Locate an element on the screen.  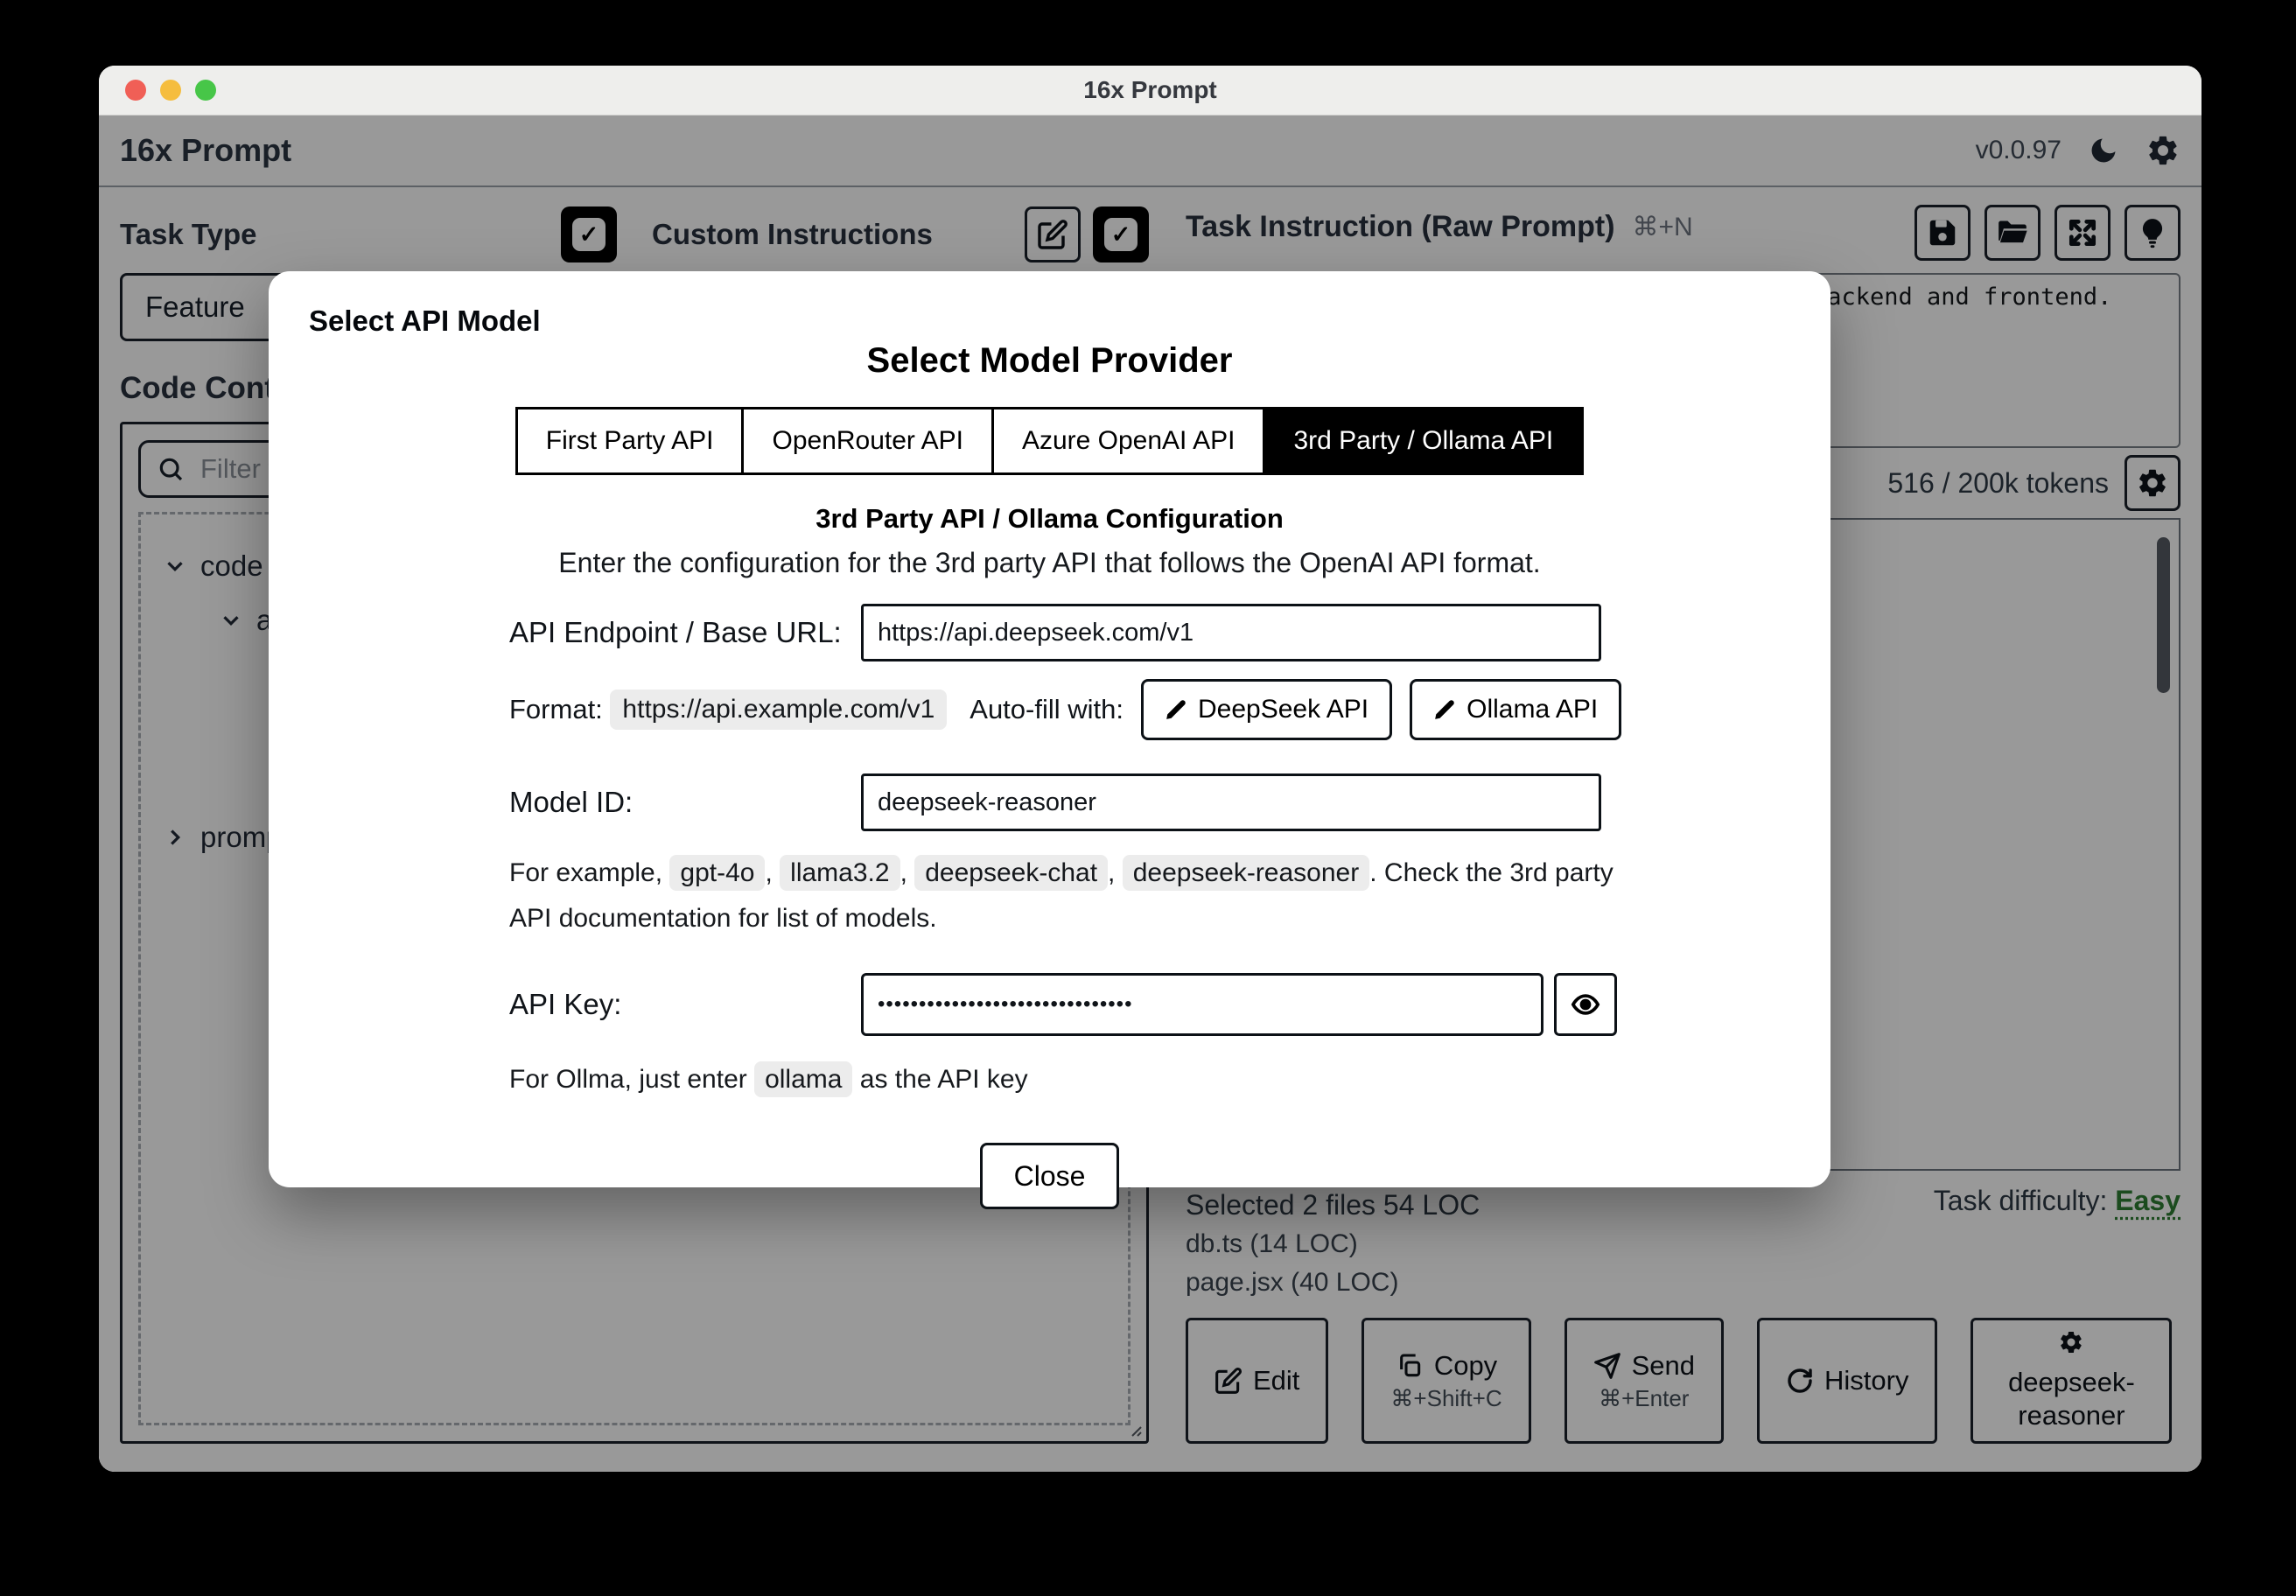
autofill-ollama-button: Ollama API is located at coordinates (1516, 709).